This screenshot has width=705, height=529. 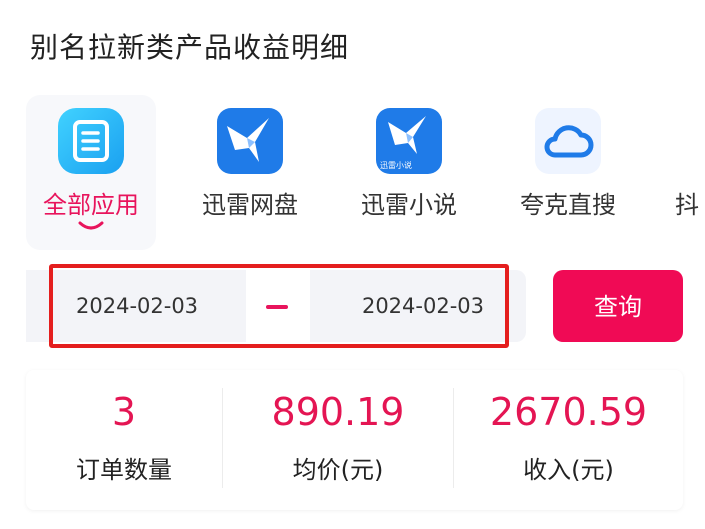 What do you see at coordinates (250, 205) in the screenshot?
I see `tab-label: 迅雷网盘` at bounding box center [250, 205].